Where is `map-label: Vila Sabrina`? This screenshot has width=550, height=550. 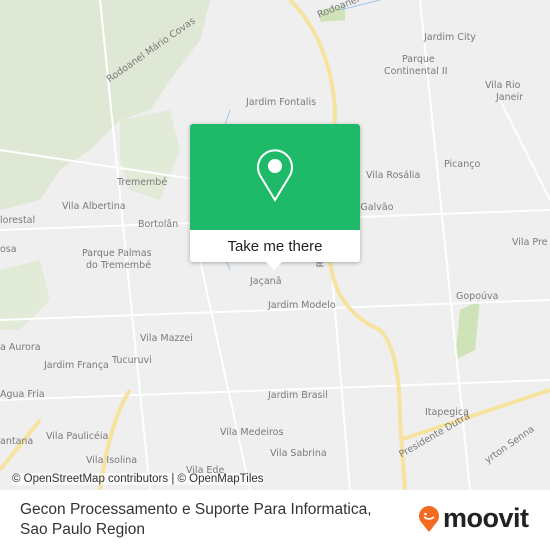 map-label: Vila Sabrina is located at coordinates (298, 453).